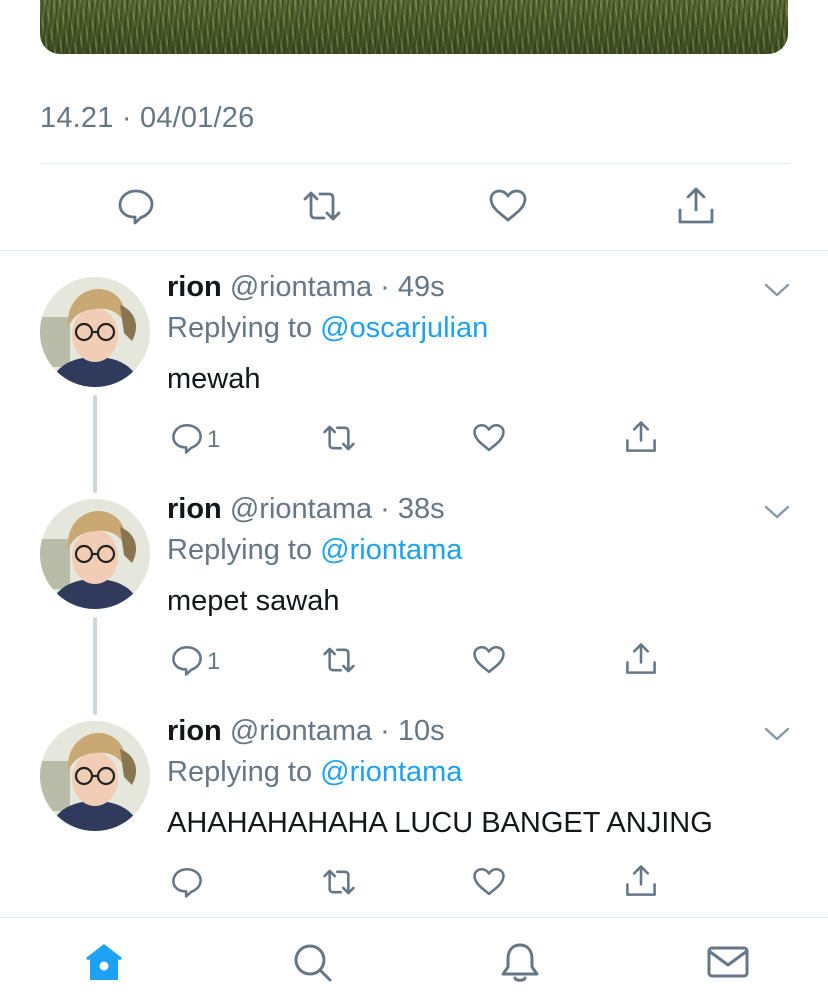  I want to click on replying-to: Replying to @oscarjulian, so click(327, 328).